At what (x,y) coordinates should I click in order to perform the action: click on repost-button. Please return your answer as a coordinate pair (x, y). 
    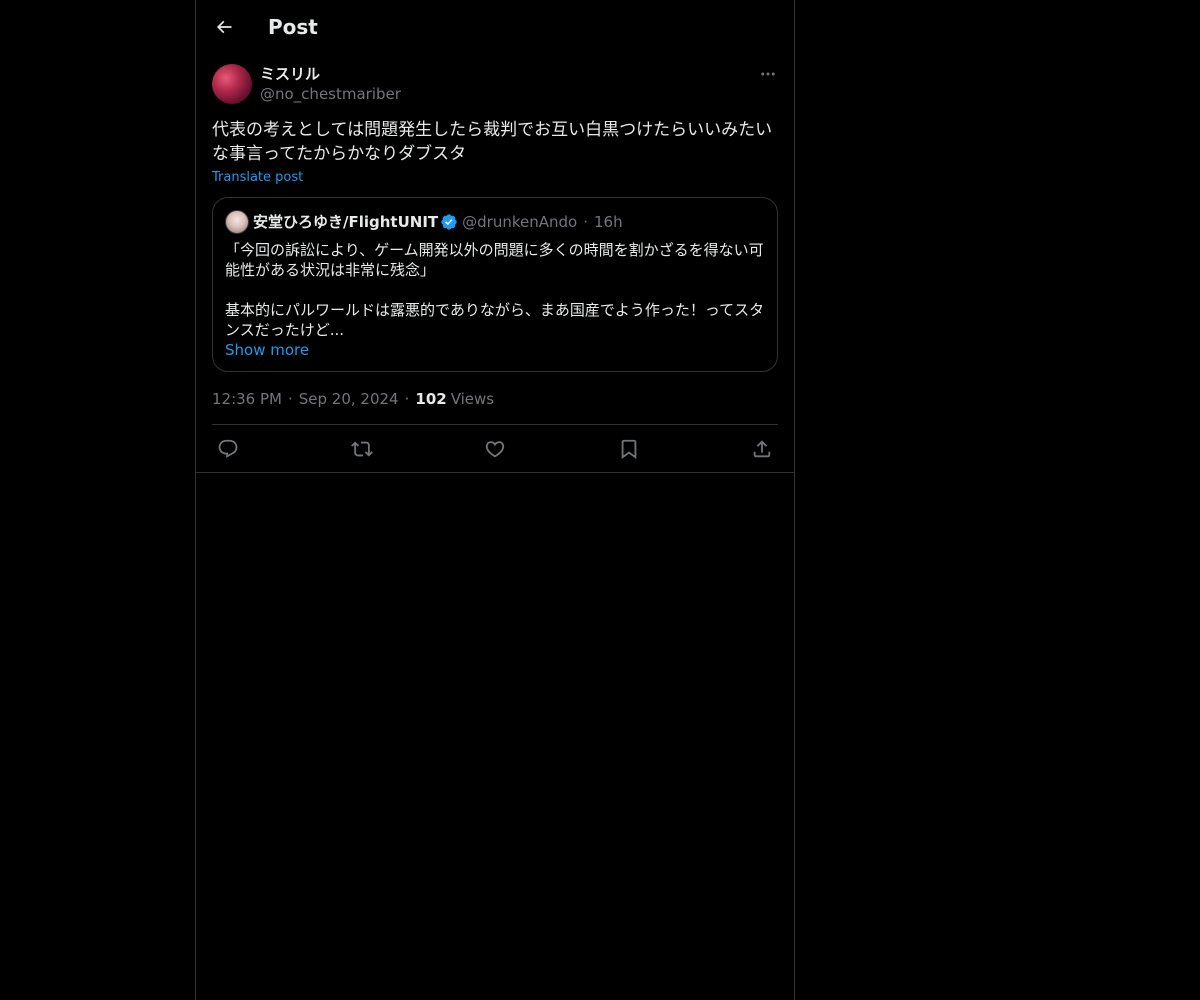
    Looking at the image, I should click on (362, 449).